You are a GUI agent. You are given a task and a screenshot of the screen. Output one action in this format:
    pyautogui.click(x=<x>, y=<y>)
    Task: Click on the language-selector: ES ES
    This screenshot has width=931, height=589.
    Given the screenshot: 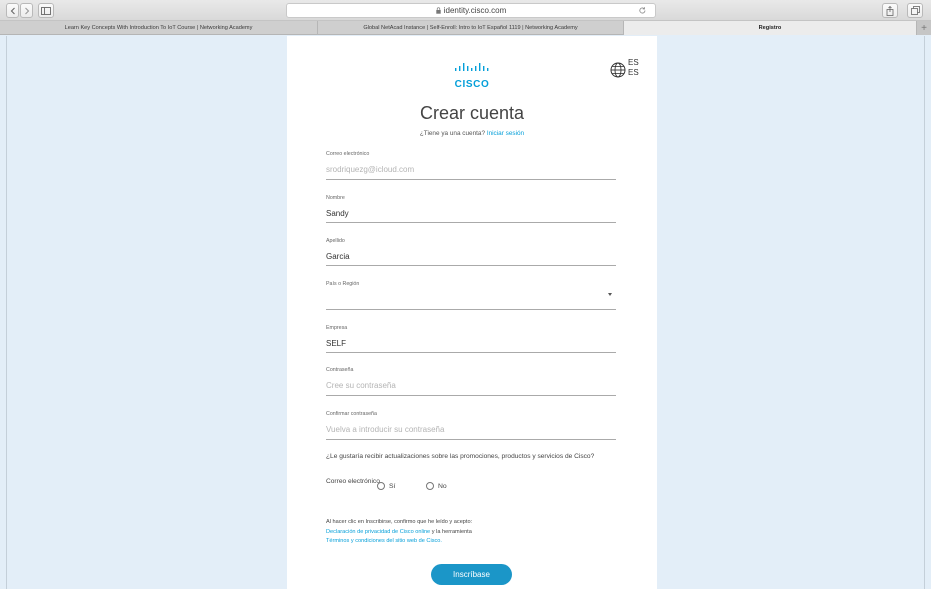 What is the action you would take?
    pyautogui.click(x=625, y=70)
    